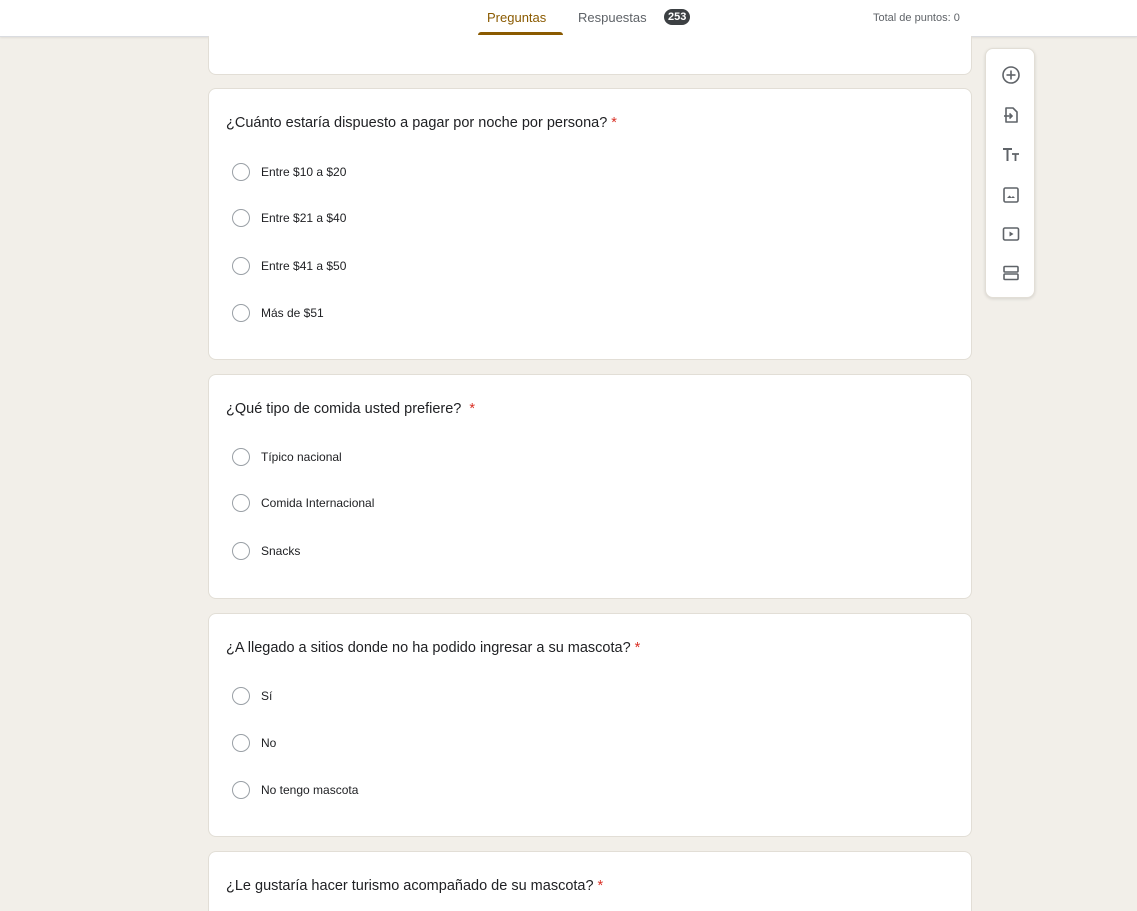 The width and height of the screenshot is (1137, 911). I want to click on option-item: Sí, so click(252, 696).